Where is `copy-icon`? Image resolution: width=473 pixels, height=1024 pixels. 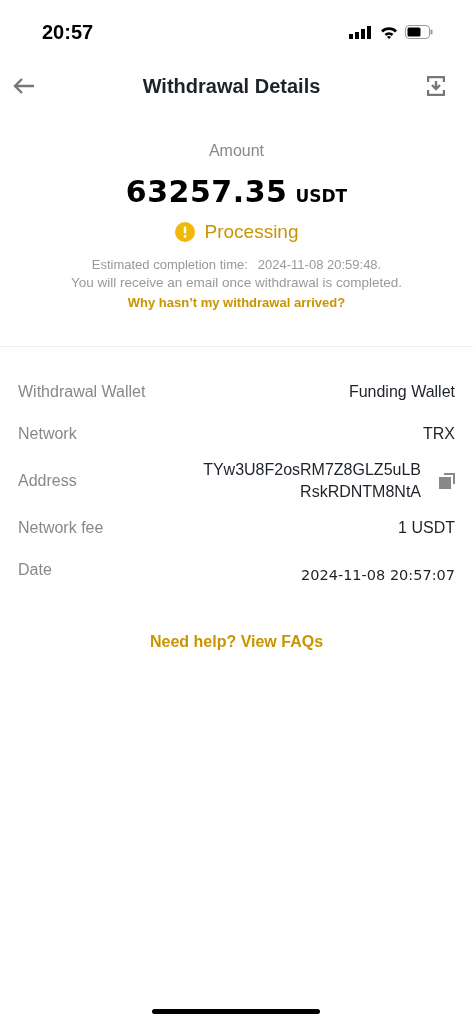 copy-icon is located at coordinates (447, 481).